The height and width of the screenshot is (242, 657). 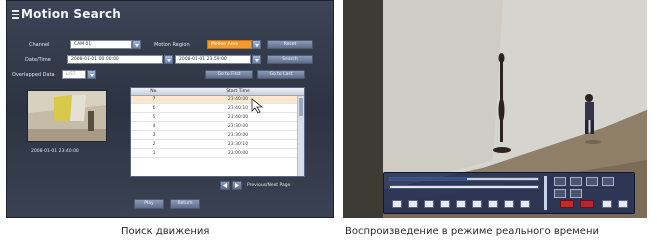 I want to click on pause-button, so click(x=429, y=204).